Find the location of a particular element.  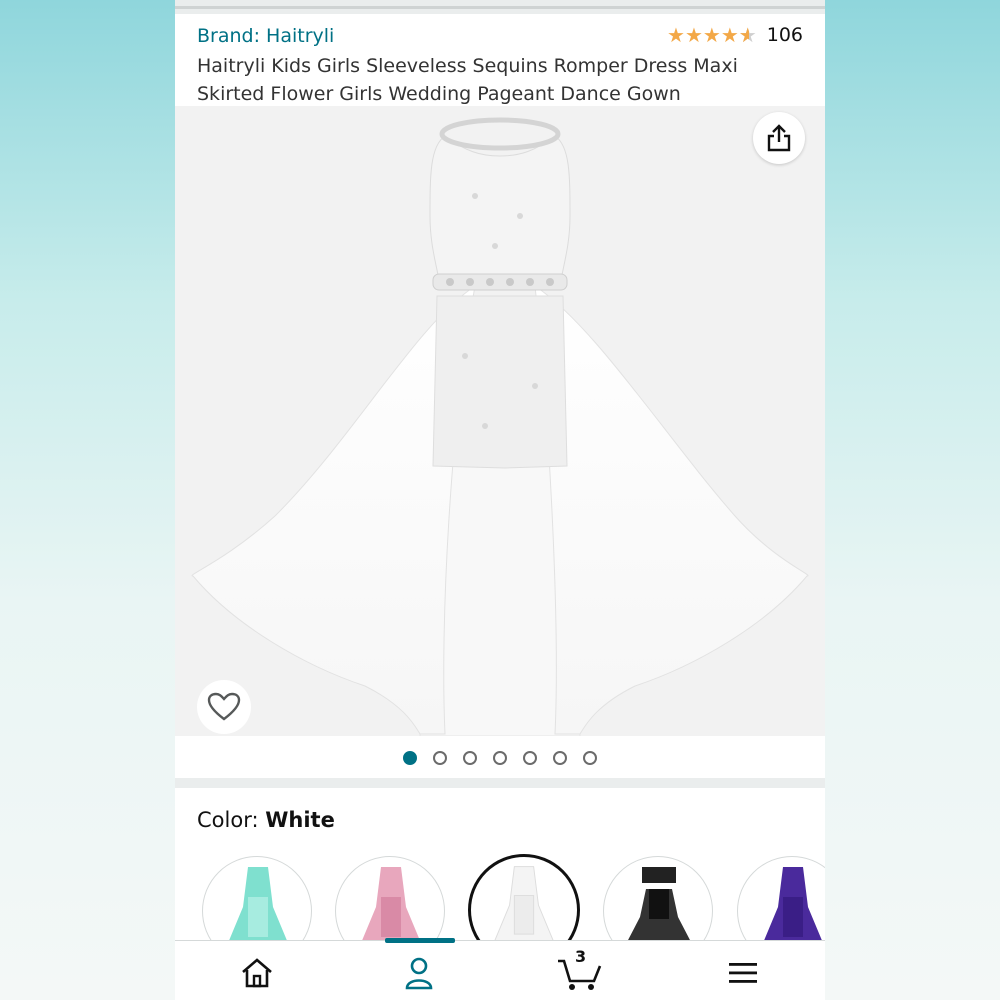

nav-cart: 3 is located at coordinates (580, 970).